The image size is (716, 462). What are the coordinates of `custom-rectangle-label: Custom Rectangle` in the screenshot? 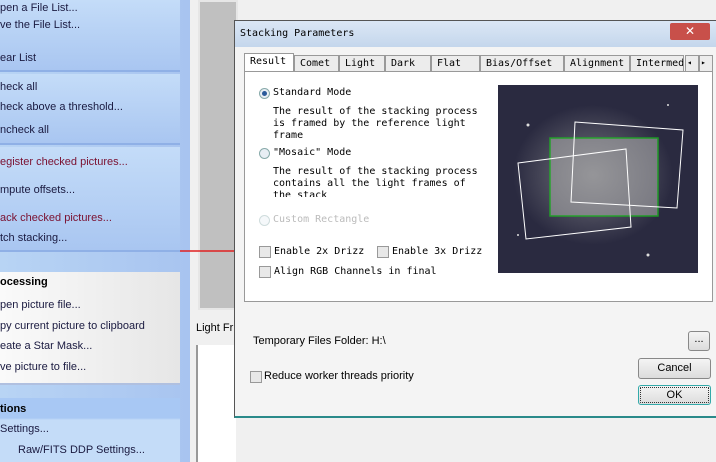 It's located at (321, 219).